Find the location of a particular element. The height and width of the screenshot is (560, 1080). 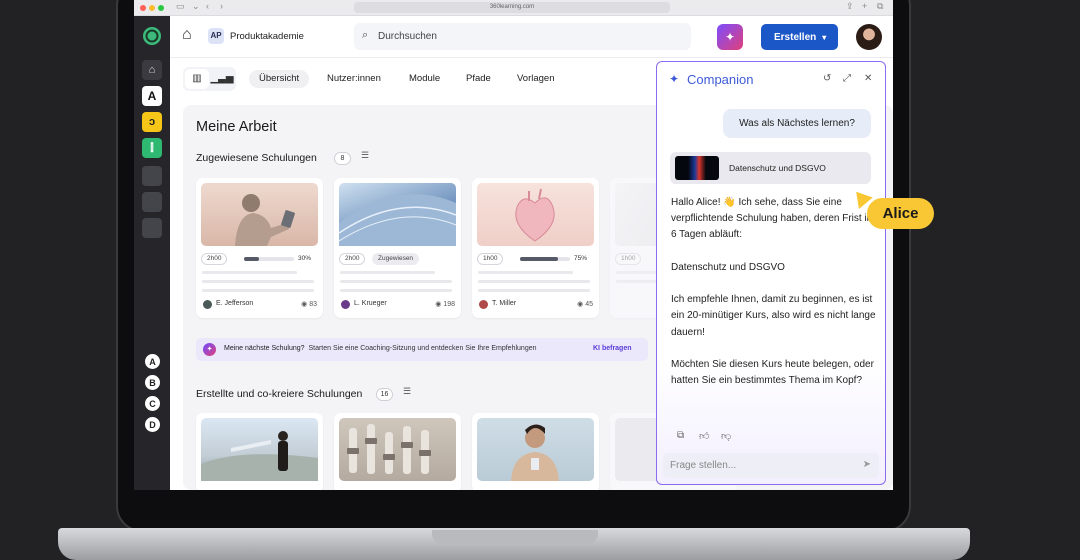

course-name: Datenschutz und DSGVO is located at coordinates (777, 168).